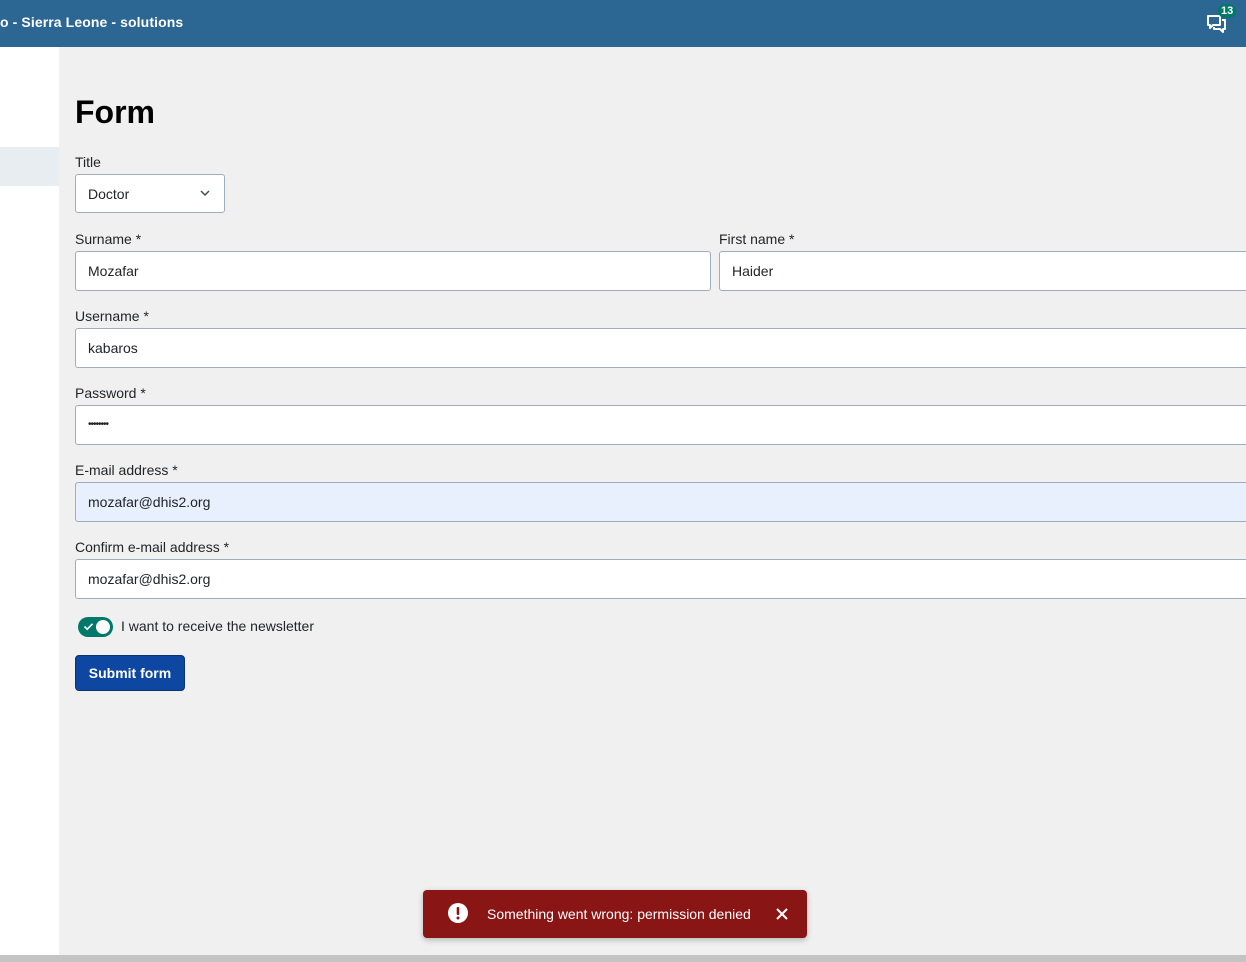  I want to click on first-name-label: First name *, so click(757, 239).